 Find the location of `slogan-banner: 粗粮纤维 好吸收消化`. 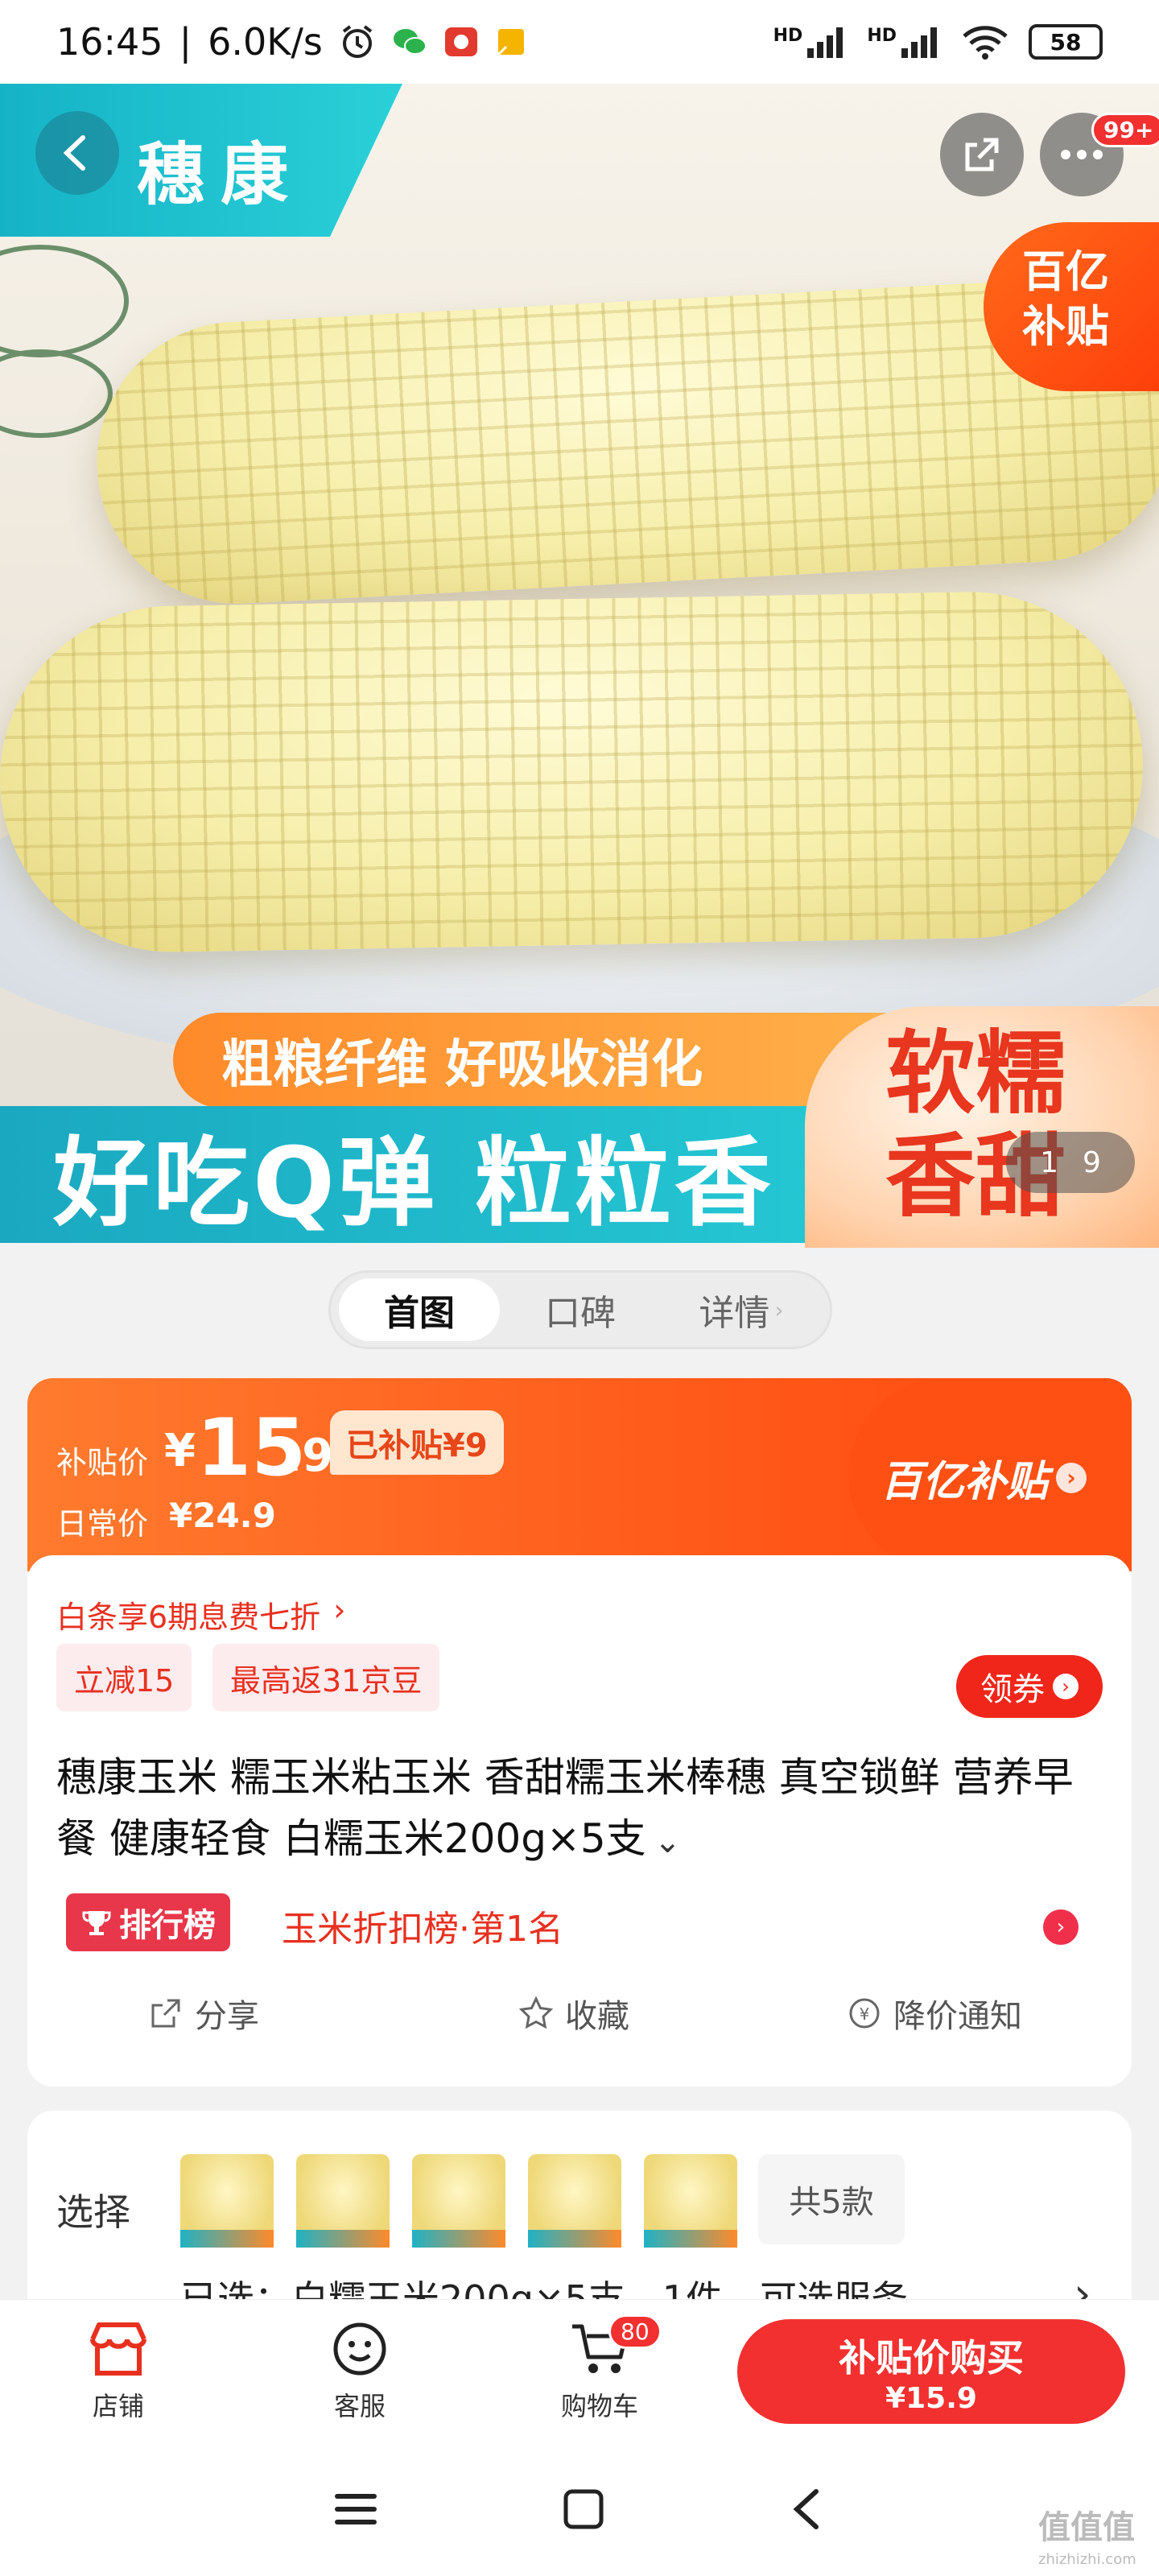

slogan-banner: 粗粮纤维 好吸收消化 is located at coordinates (535, 1060).